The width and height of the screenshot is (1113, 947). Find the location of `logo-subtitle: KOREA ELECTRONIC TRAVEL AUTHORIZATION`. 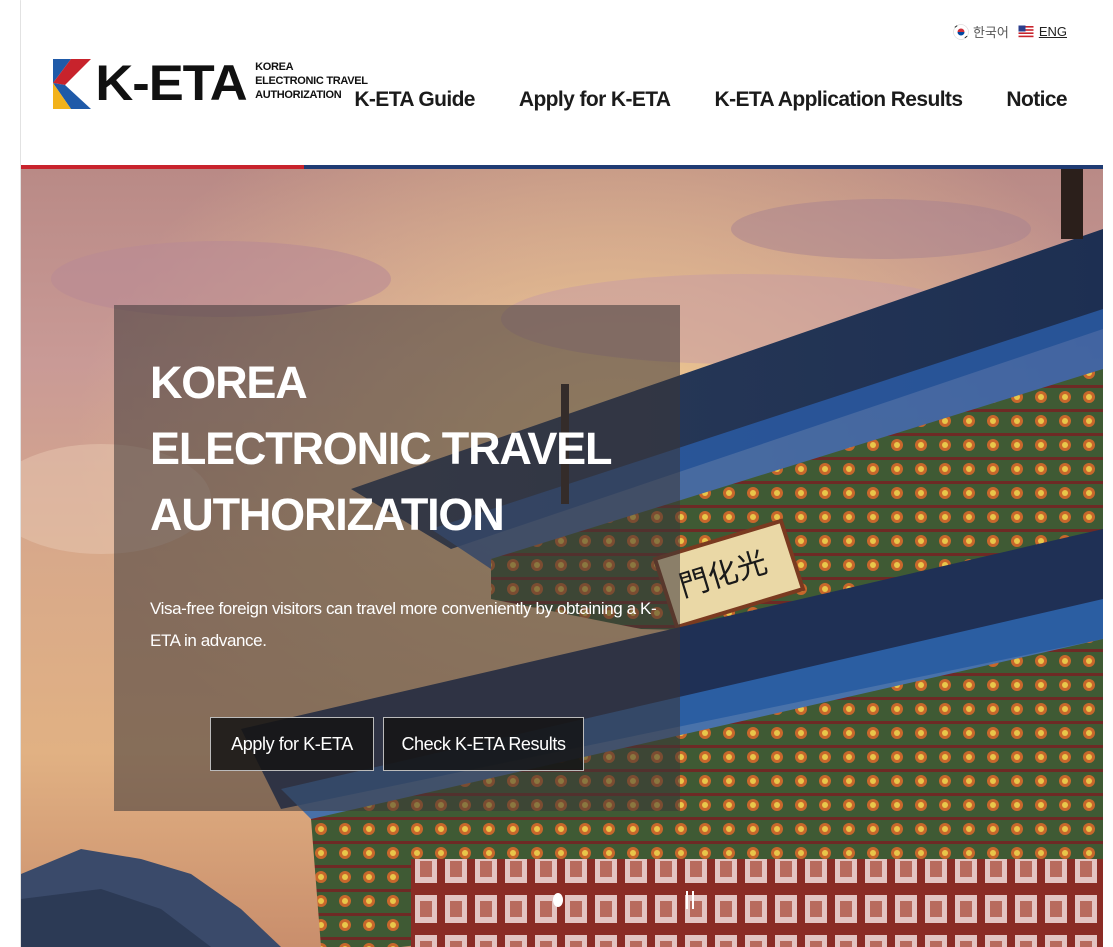

logo-subtitle: KOREA ELECTRONIC TRAVEL AUTHORIZATION is located at coordinates (311, 81).